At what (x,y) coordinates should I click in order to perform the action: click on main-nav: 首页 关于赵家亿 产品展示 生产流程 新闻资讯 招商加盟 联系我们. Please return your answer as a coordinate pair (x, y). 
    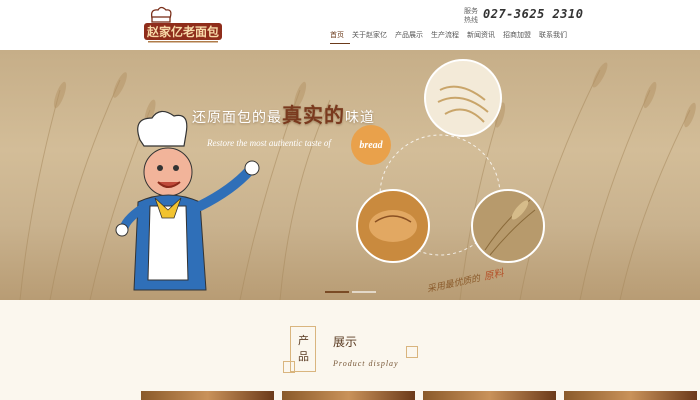
    Looking at the image, I should click on (452, 37).